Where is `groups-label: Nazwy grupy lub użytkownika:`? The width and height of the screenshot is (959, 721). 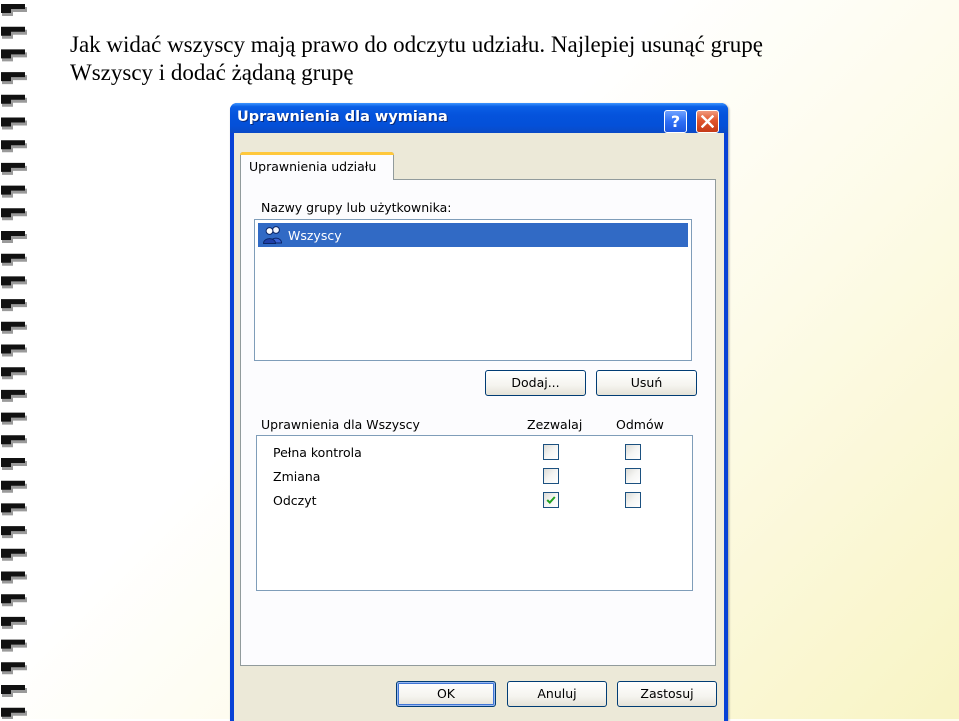 groups-label: Nazwy grupy lub użytkownika: is located at coordinates (356, 207).